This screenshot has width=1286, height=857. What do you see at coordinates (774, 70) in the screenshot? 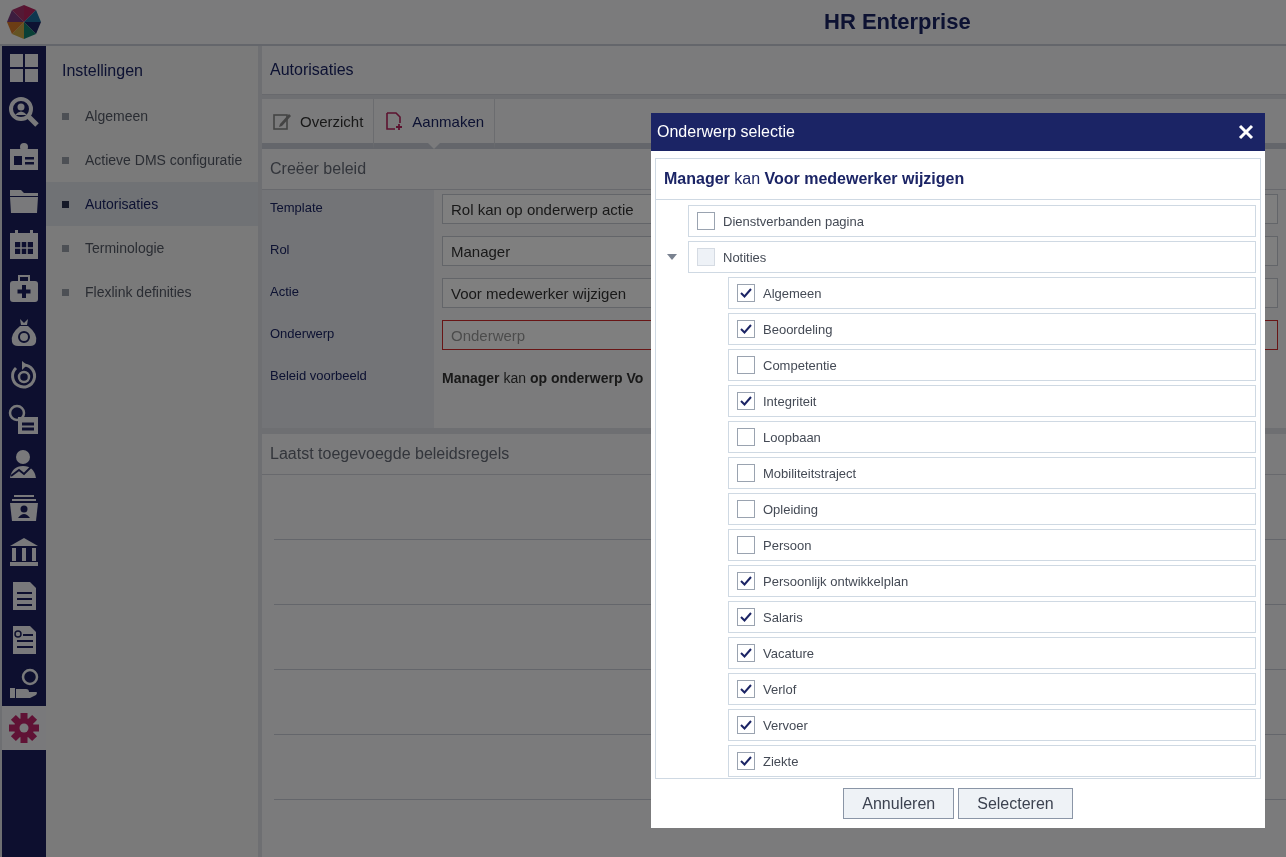
I see `page-title: Autorisaties` at bounding box center [774, 70].